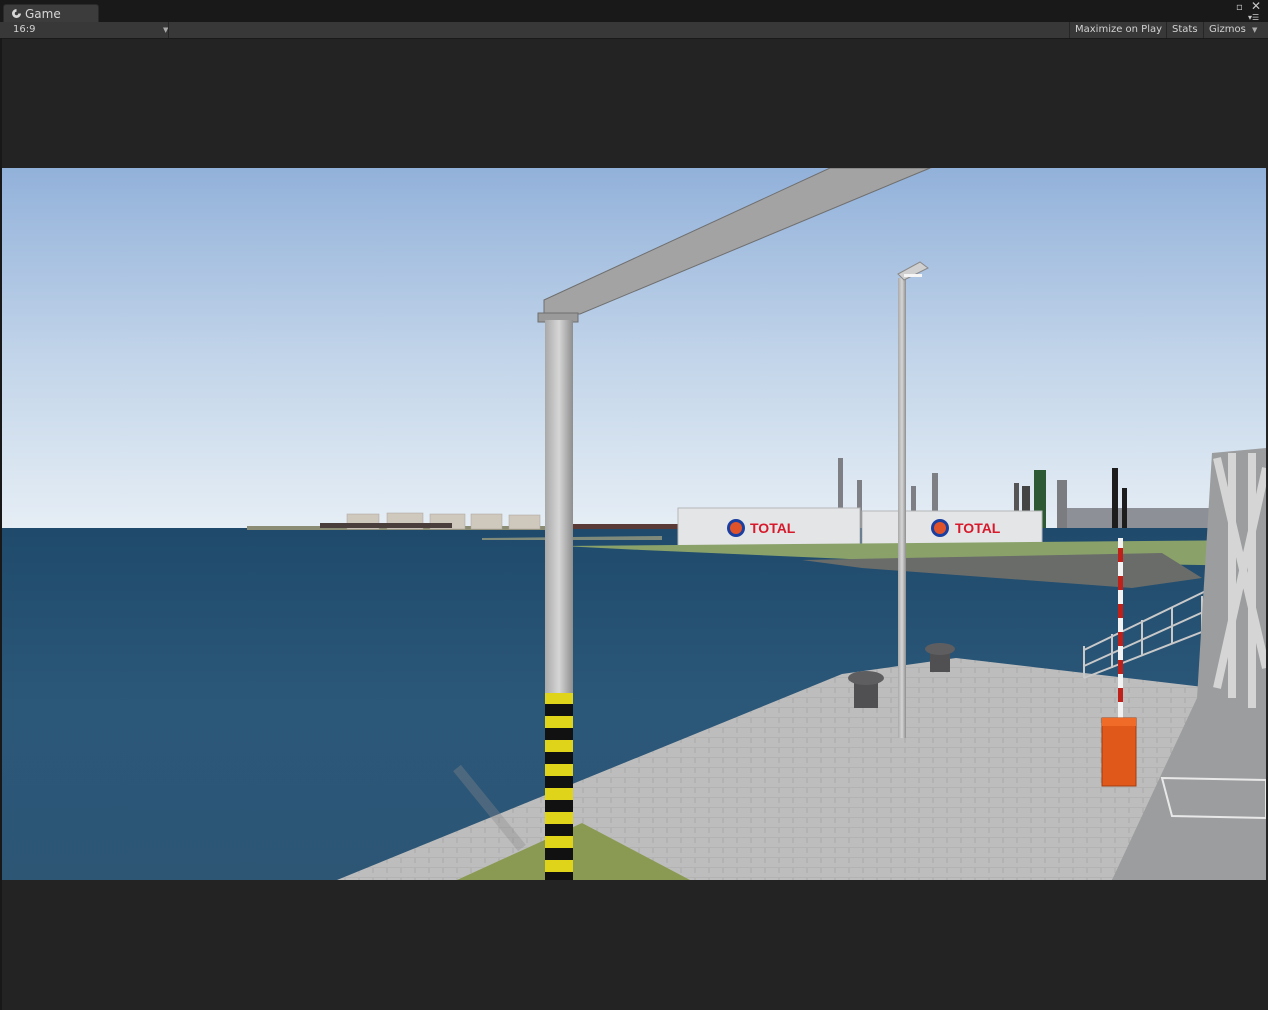 This screenshot has width=1268, height=1010. Describe the element at coordinates (1227, 29) in the screenshot. I see `gizmos-toggle: Gizmos` at that location.